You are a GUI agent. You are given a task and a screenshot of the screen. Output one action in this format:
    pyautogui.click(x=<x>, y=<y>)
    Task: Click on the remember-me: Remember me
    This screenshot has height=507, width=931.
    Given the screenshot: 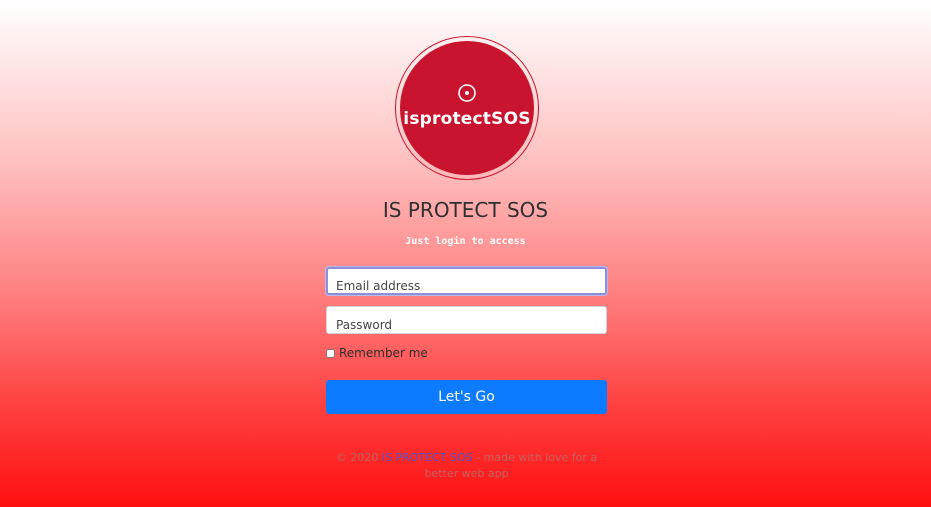 What is the action you would take?
    pyautogui.click(x=377, y=353)
    